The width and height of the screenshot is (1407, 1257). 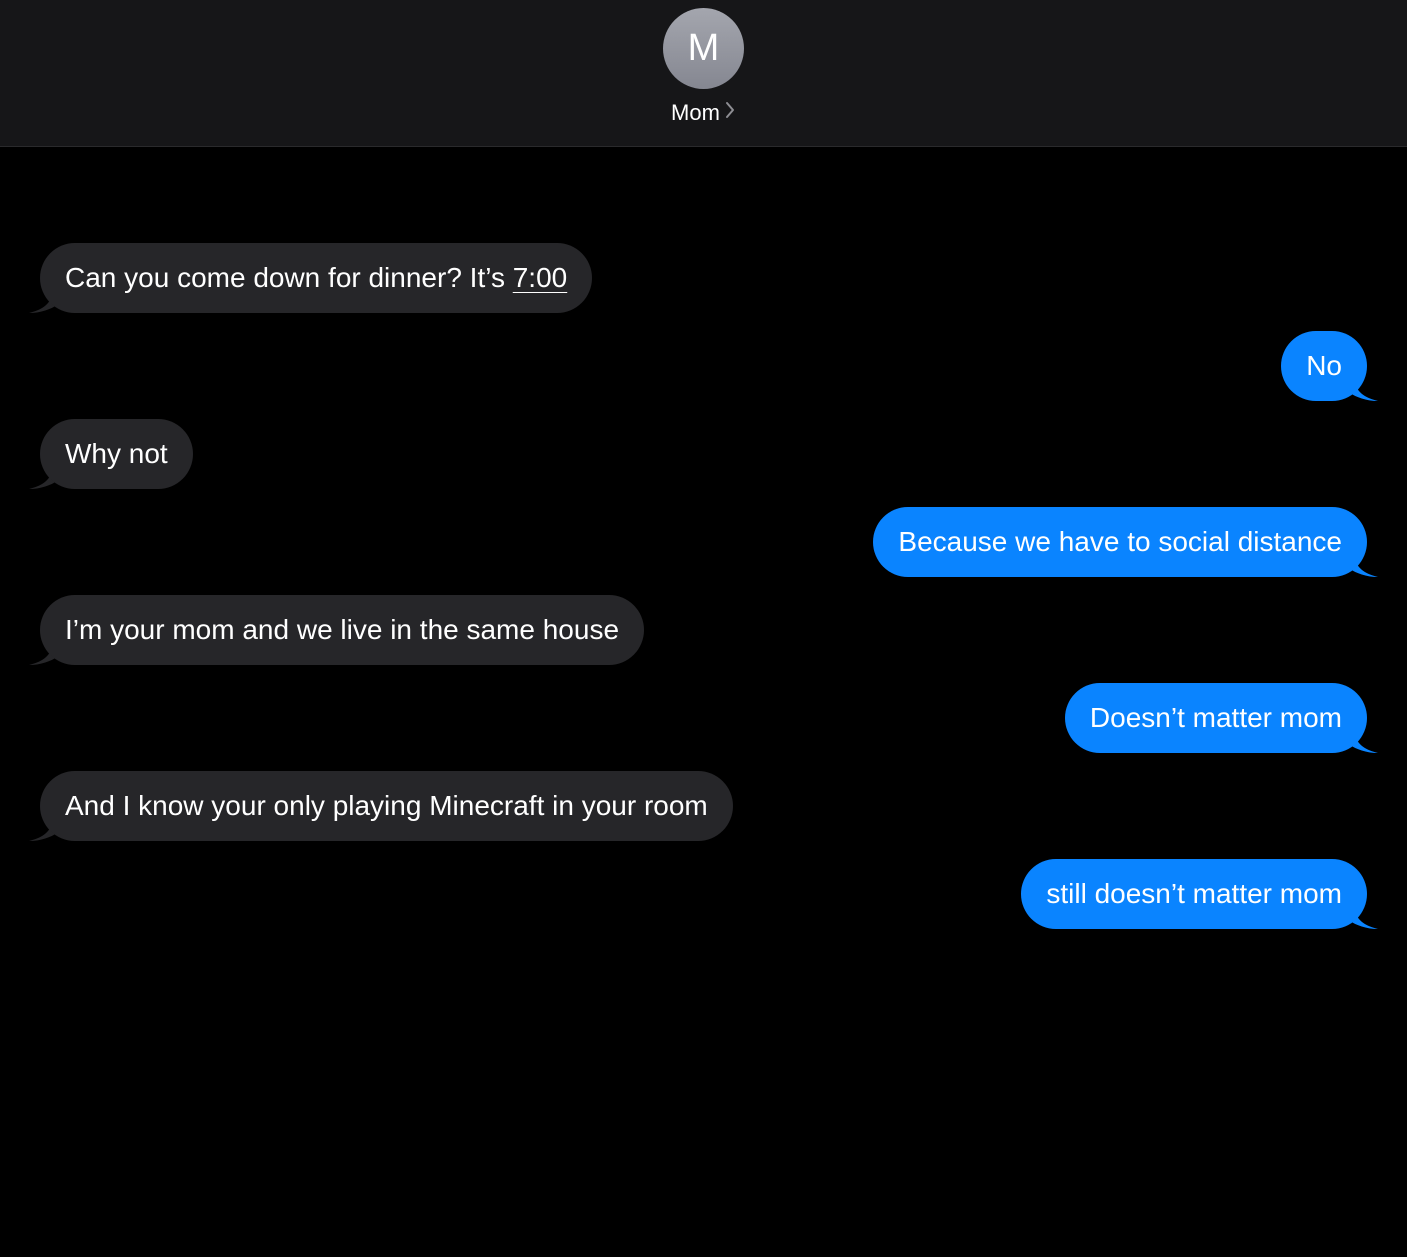 I want to click on conversation-header: M Mom, so click(x=703, y=73).